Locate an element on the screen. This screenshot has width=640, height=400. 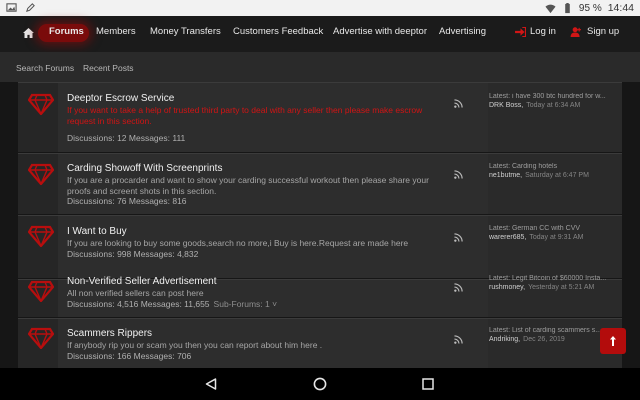
latest-time: Saturday at 6:47 PM is located at coordinates (557, 175).